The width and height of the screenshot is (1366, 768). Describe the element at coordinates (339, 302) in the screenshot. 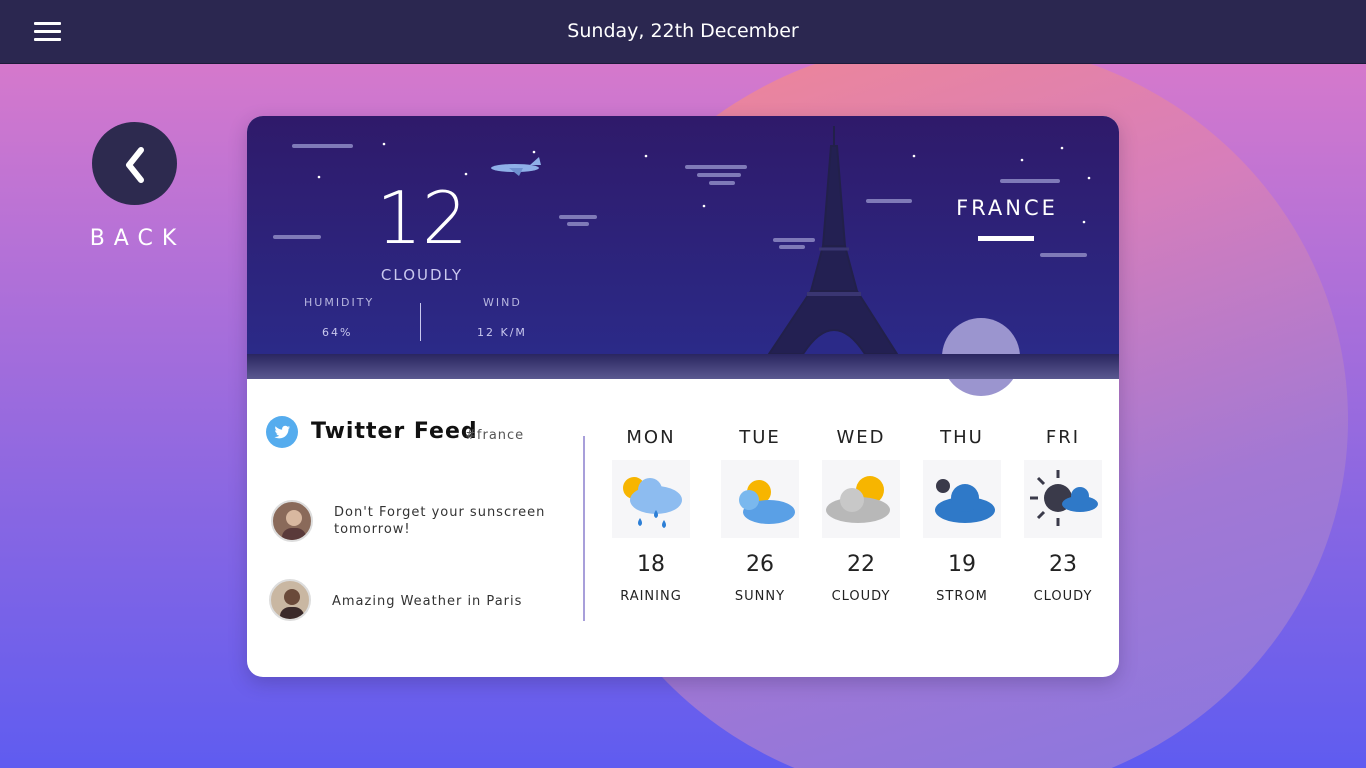

I see `humidity-label: HUMIDITY` at that location.